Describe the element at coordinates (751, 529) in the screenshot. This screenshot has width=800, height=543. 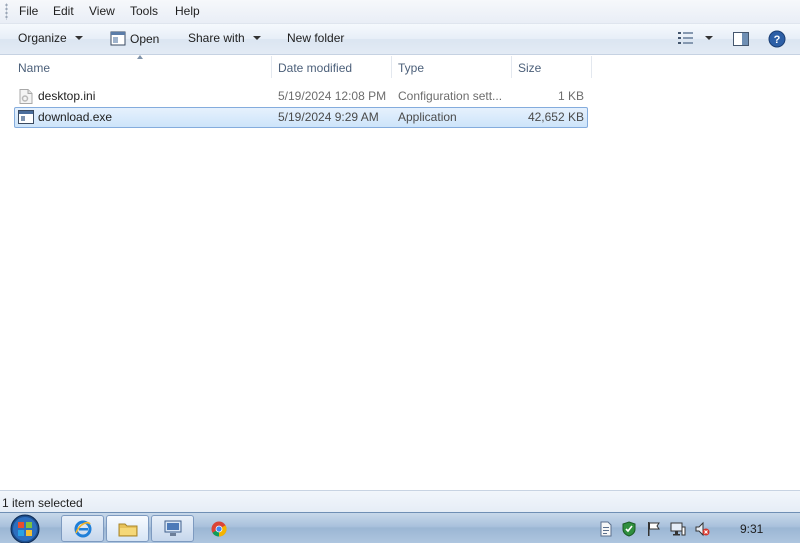
I see `system-clock: 9:31` at that location.